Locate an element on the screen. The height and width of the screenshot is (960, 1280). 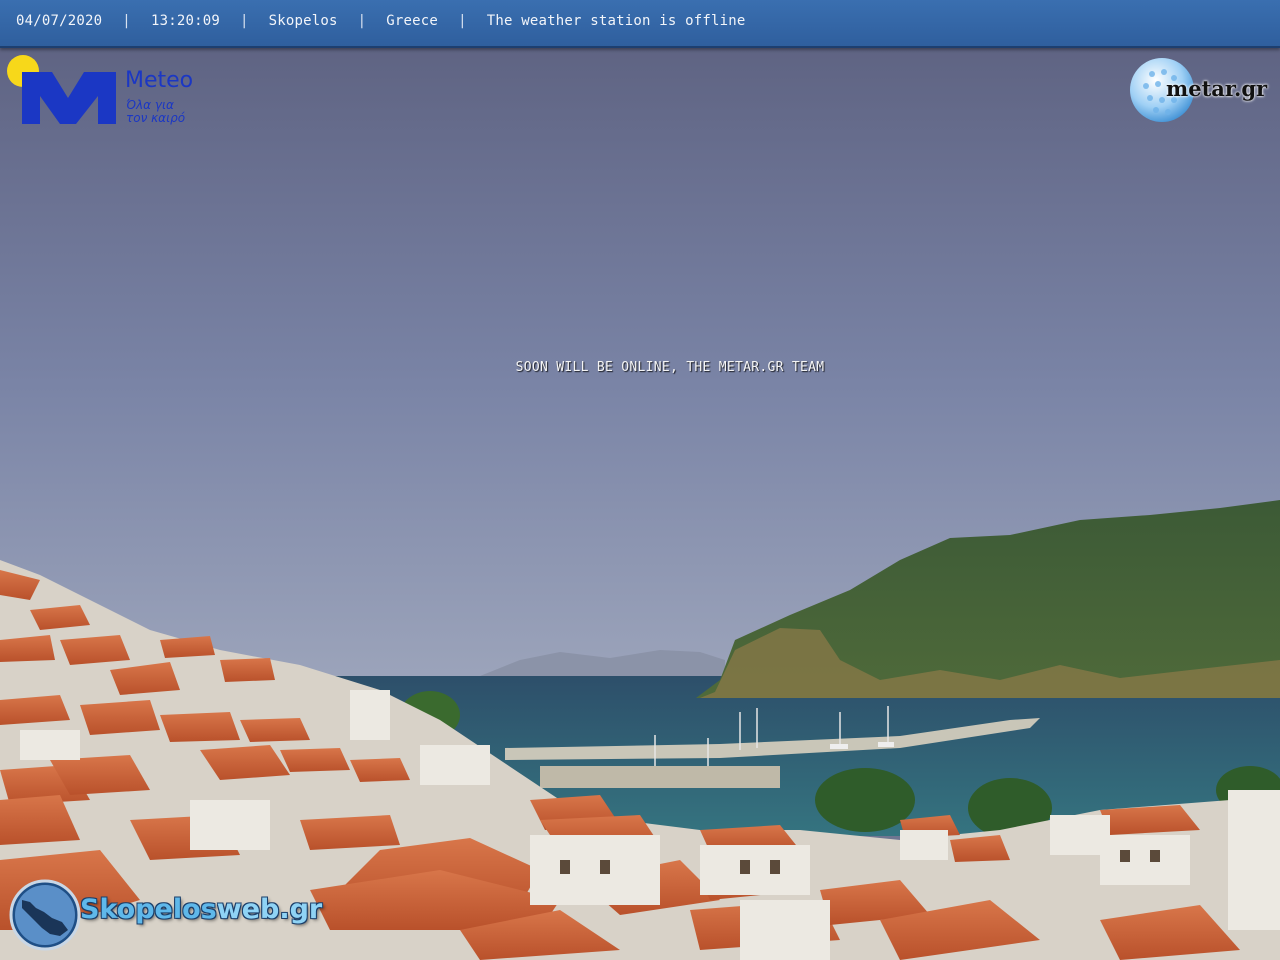
status-date: 04/07/2020 is located at coordinates (59, 21).